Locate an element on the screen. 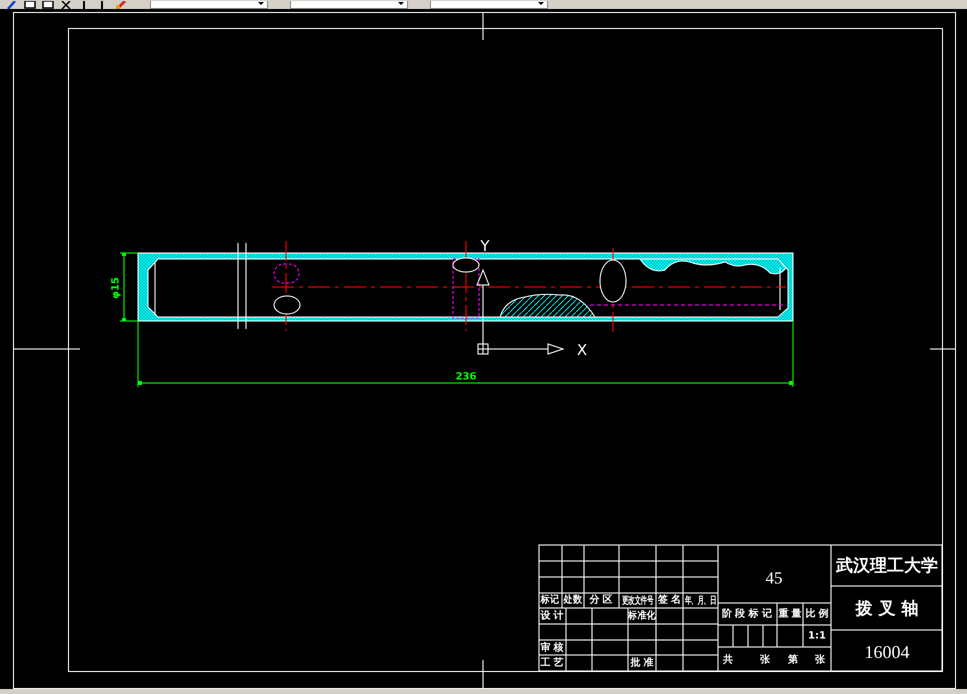 Image resolution: width=967 pixels, height=694 pixels. table-label: 审 核 is located at coordinates (552, 648).